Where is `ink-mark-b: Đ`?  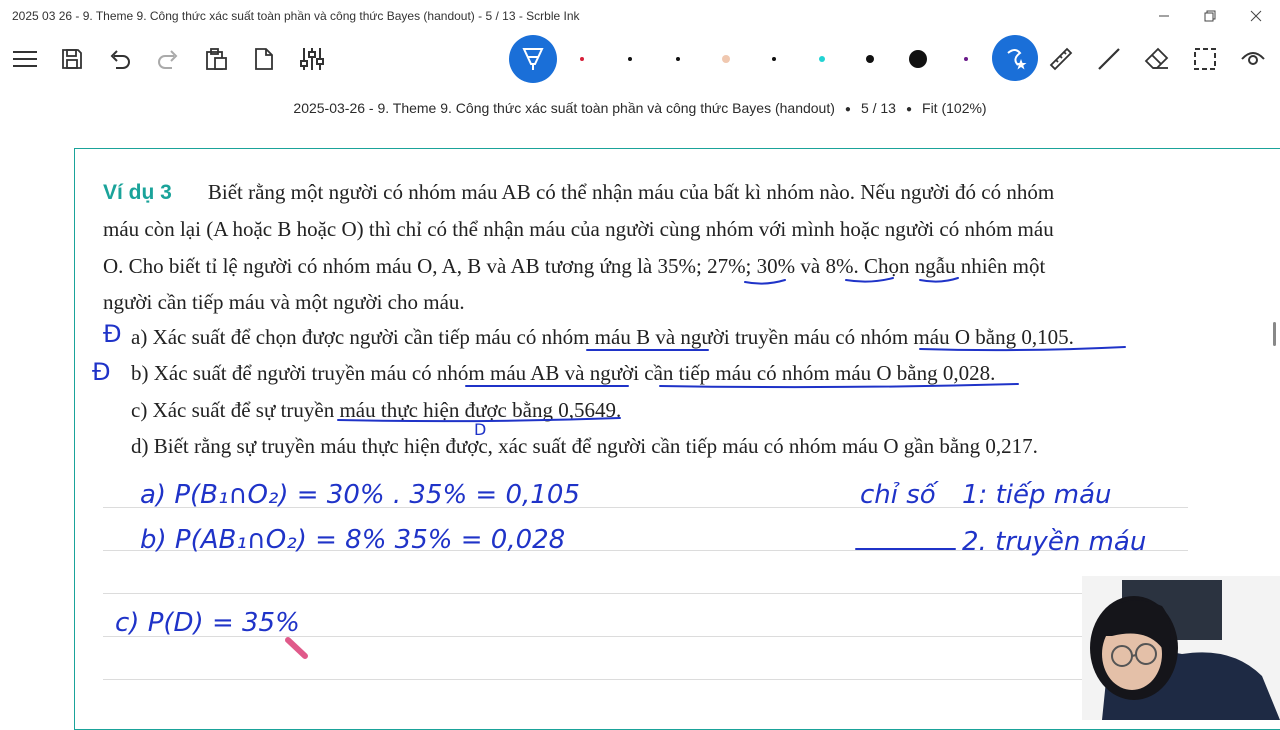
ink-mark-b: Đ is located at coordinates (101, 372).